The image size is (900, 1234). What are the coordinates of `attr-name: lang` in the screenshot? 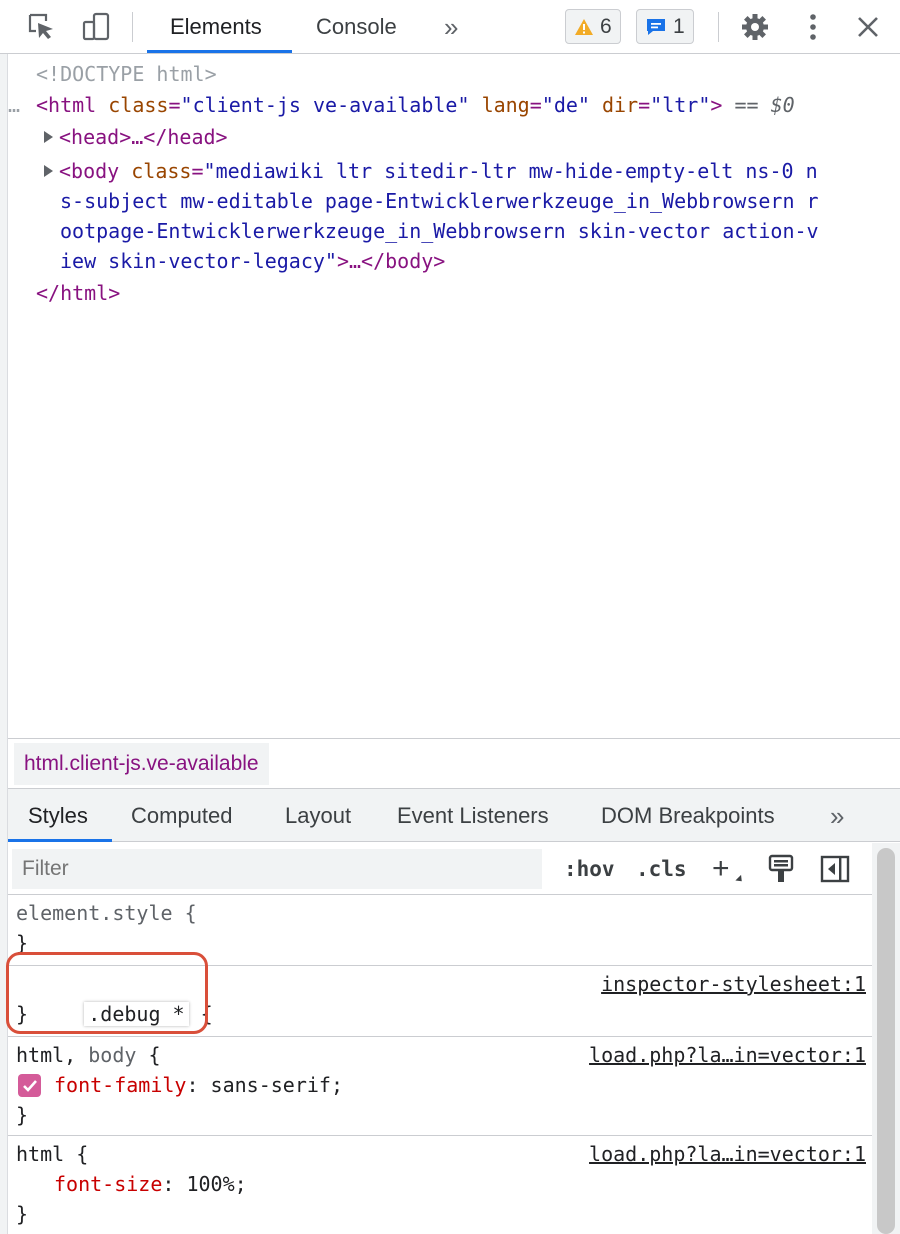 It's located at (505, 105).